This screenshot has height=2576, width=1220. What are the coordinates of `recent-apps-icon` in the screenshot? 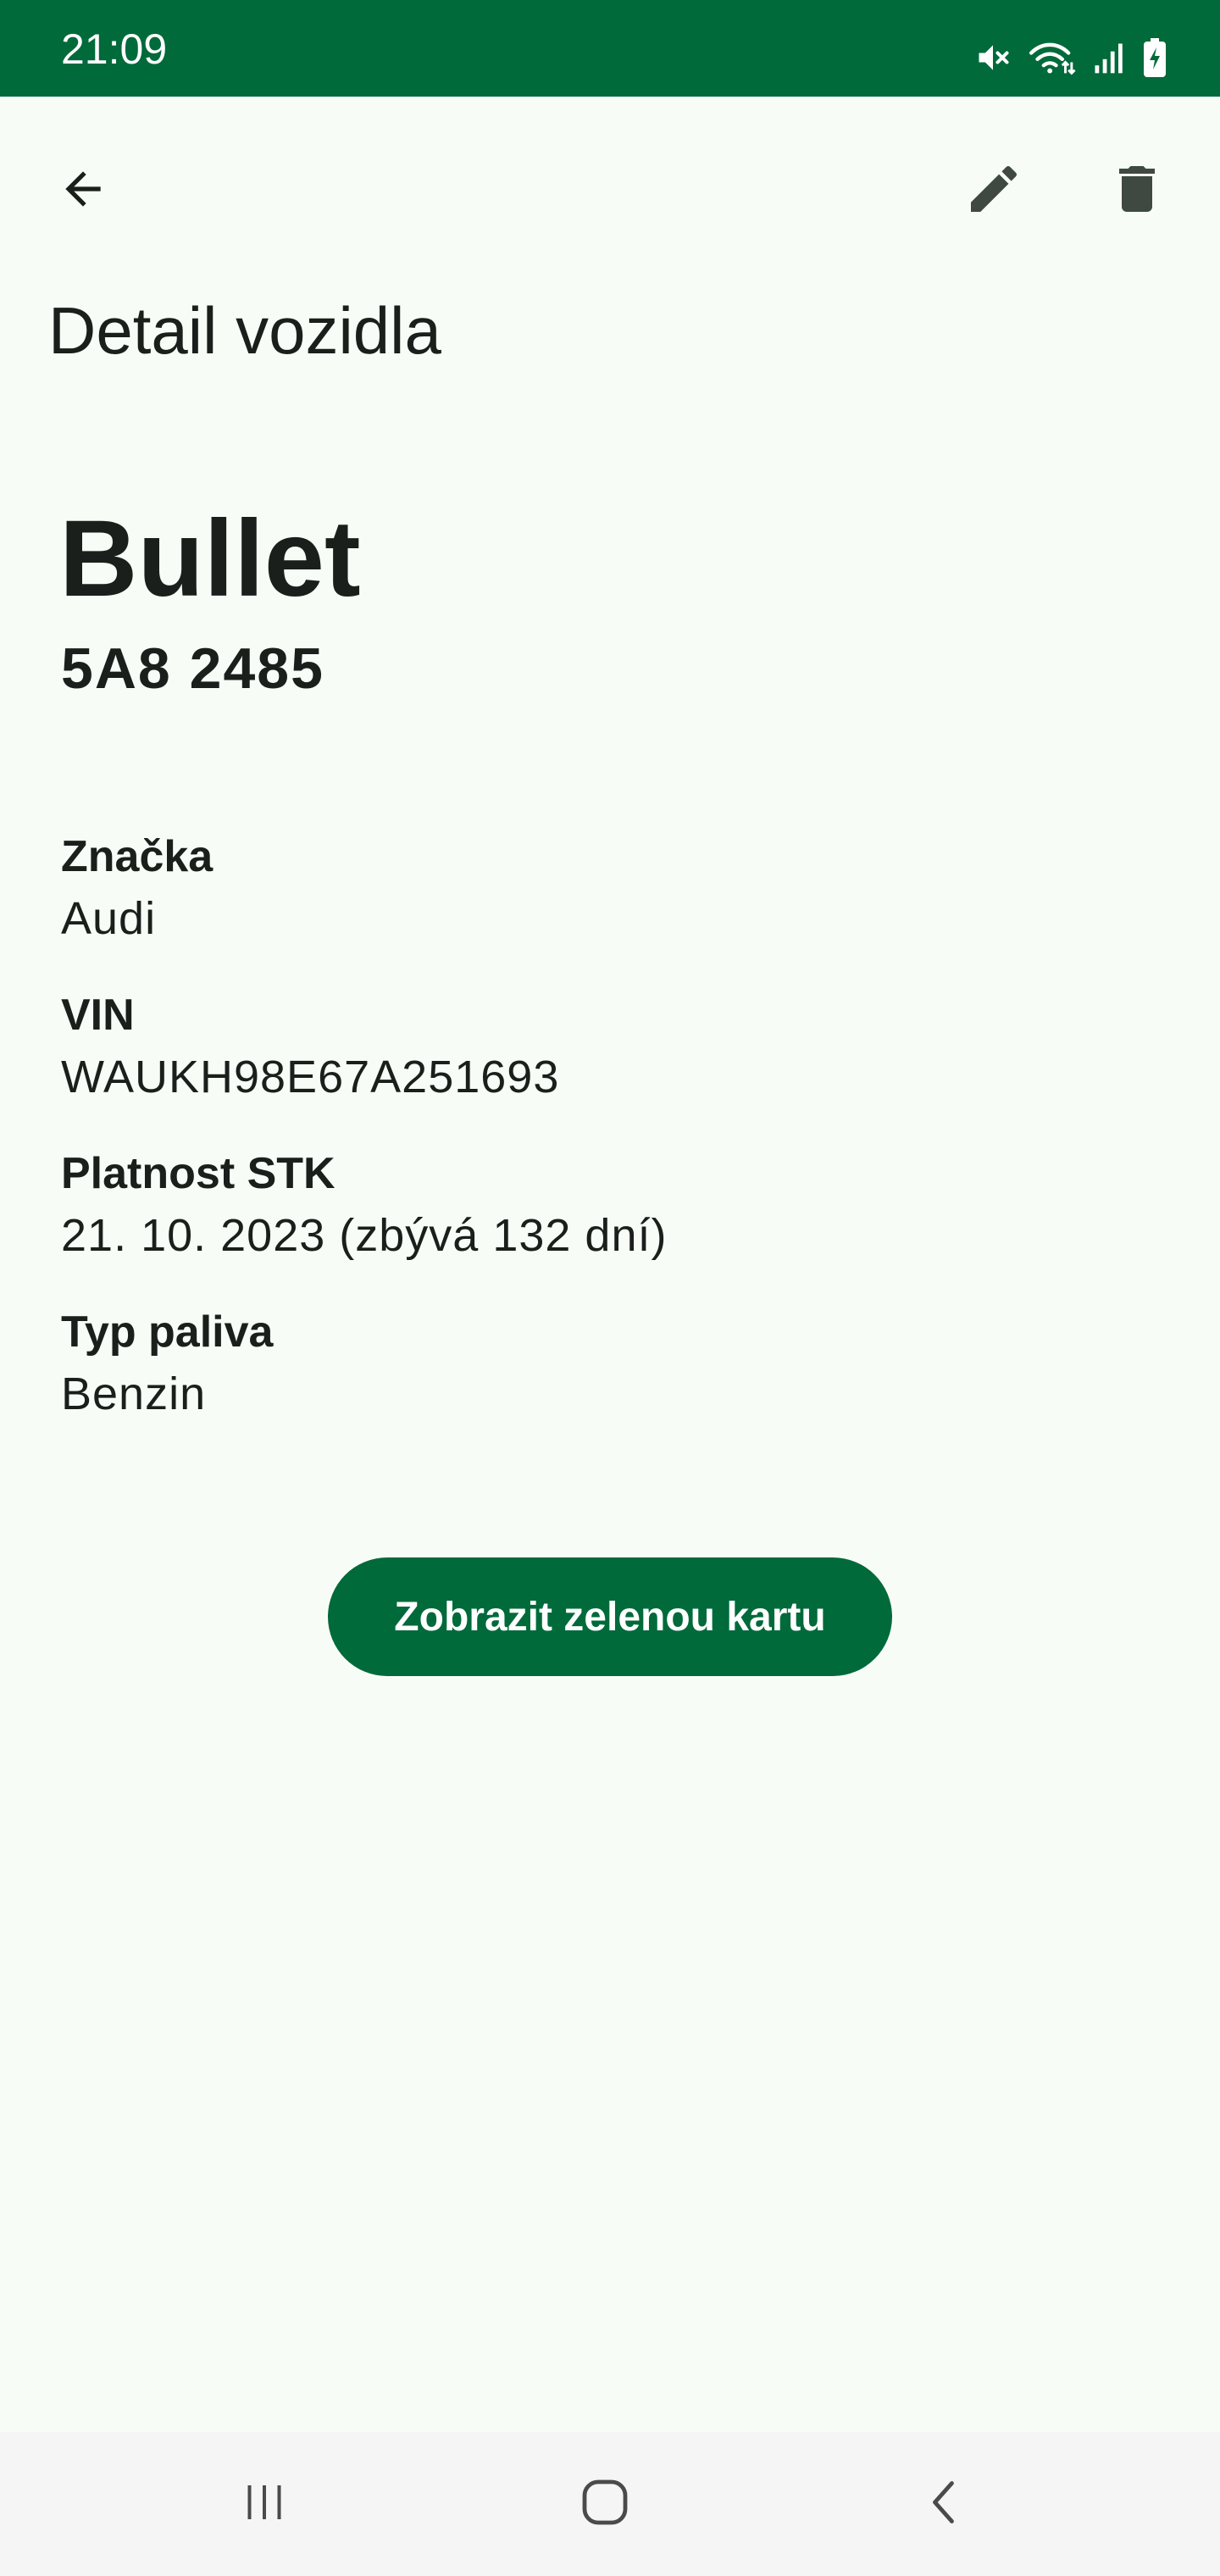 It's located at (264, 2504).